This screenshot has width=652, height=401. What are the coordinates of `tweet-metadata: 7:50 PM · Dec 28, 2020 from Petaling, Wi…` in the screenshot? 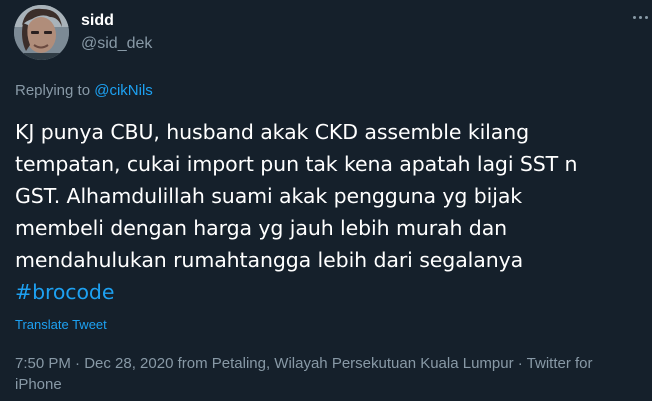 It's located at (304, 374).